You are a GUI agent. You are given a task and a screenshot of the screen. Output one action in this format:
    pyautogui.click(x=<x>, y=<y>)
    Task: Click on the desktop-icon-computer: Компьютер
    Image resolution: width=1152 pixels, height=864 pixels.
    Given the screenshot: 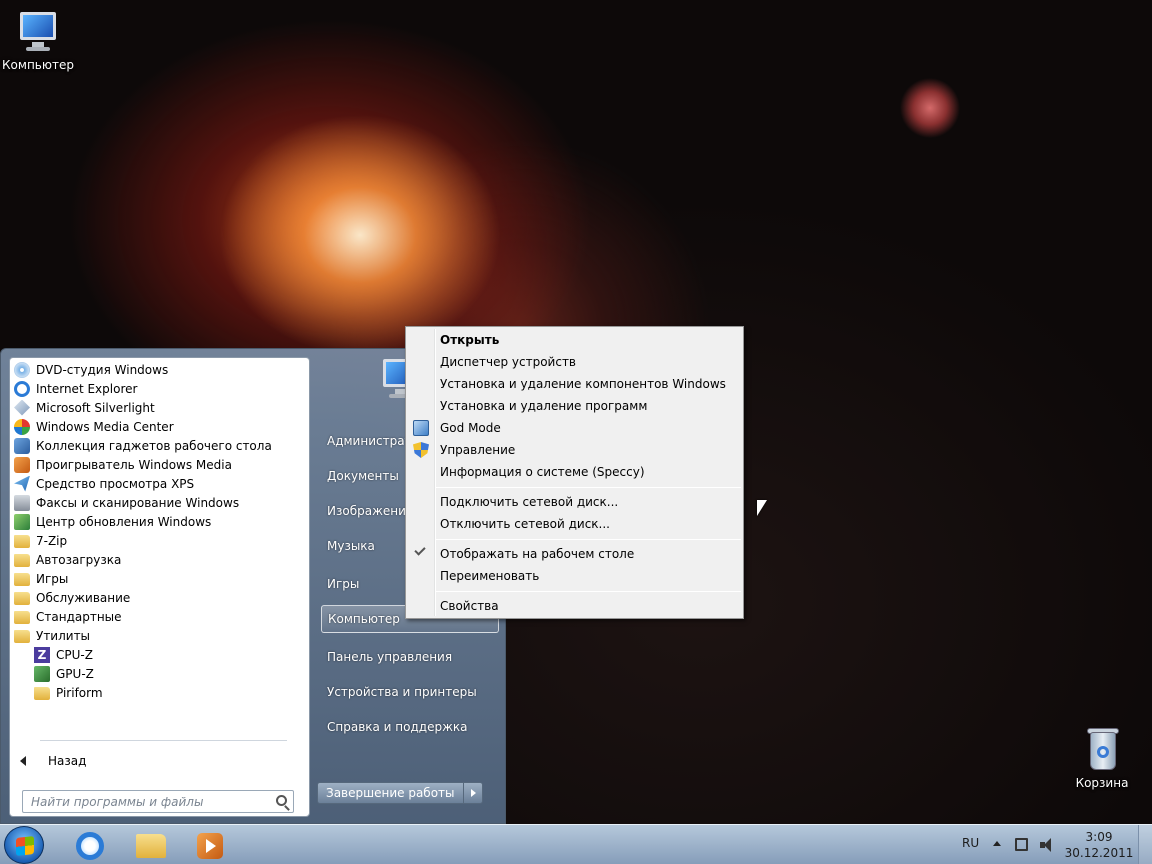 What is the action you would take?
    pyautogui.click(x=38, y=41)
    